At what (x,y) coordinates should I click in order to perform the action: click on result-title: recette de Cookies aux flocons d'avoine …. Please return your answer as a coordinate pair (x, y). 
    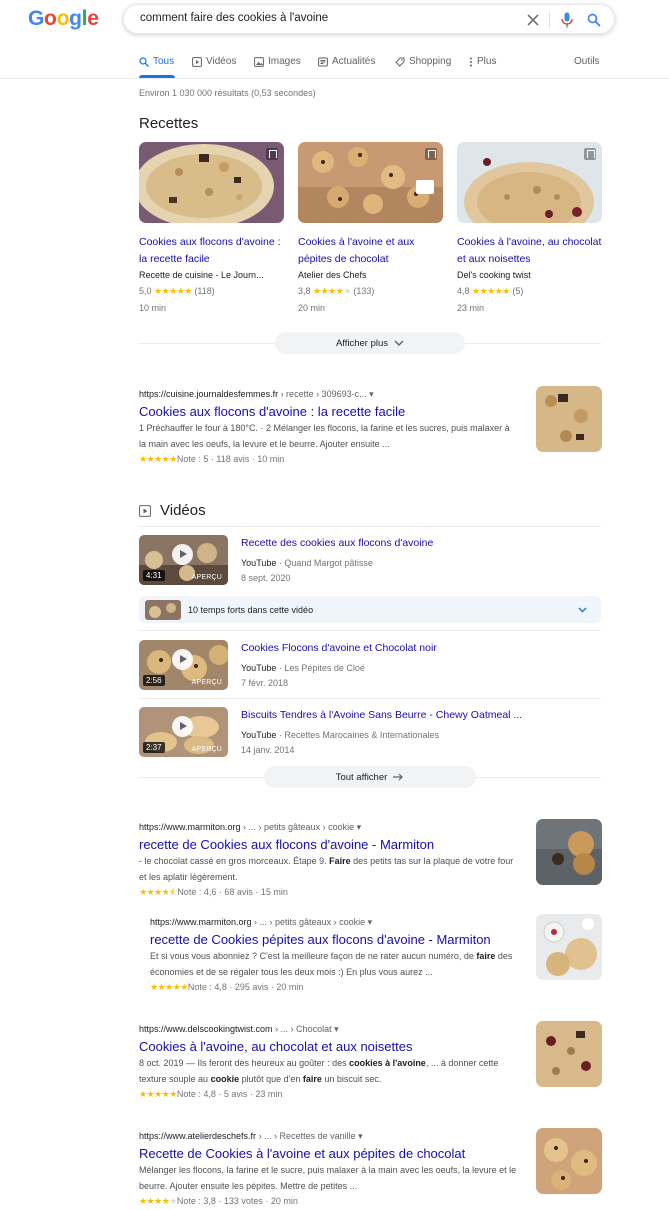
    Looking at the image, I should click on (329, 844).